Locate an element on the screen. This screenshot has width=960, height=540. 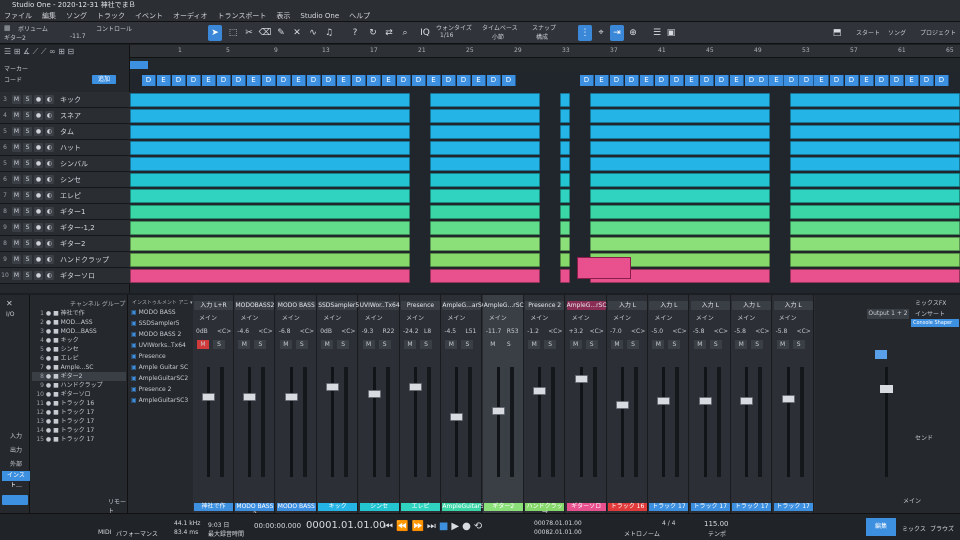
strip-pan: R22 is located at coordinates (389, 331).